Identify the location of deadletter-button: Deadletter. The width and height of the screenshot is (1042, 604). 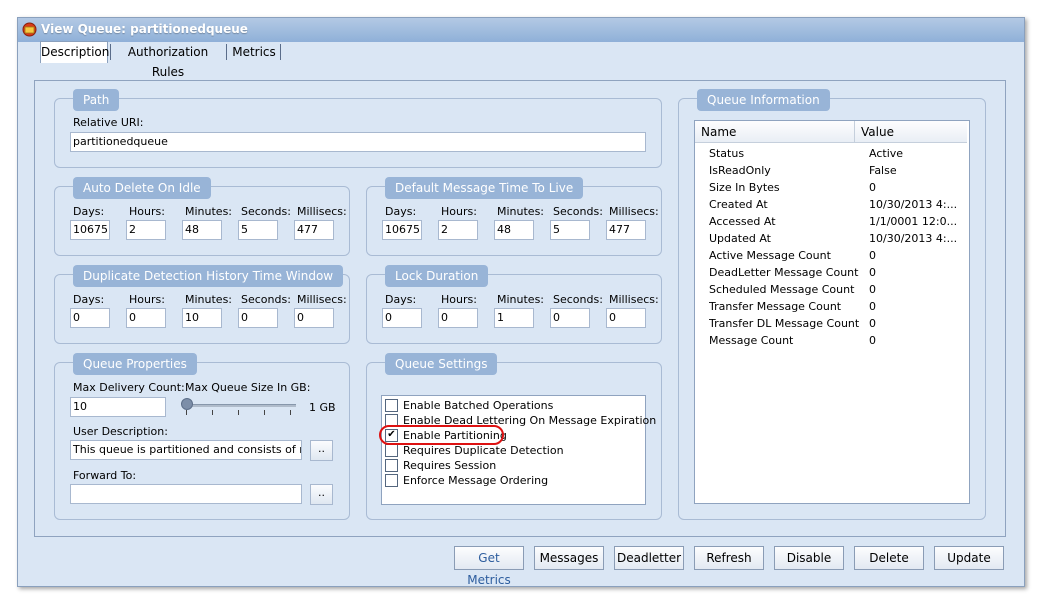
(649, 558).